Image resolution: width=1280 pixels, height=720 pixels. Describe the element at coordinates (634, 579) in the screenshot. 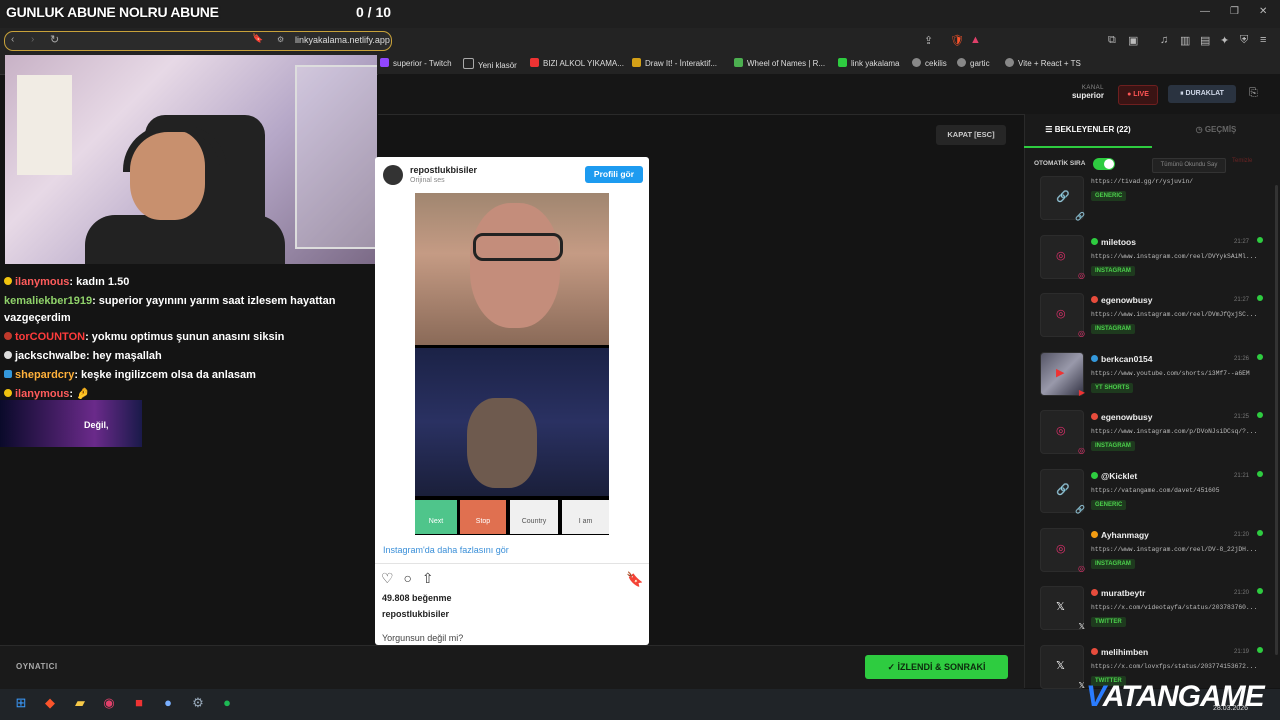

I see `save-icon: 🔖` at that location.